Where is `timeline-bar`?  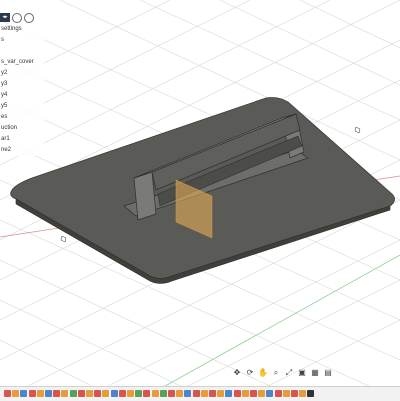 timeline-bar is located at coordinates (200, 393).